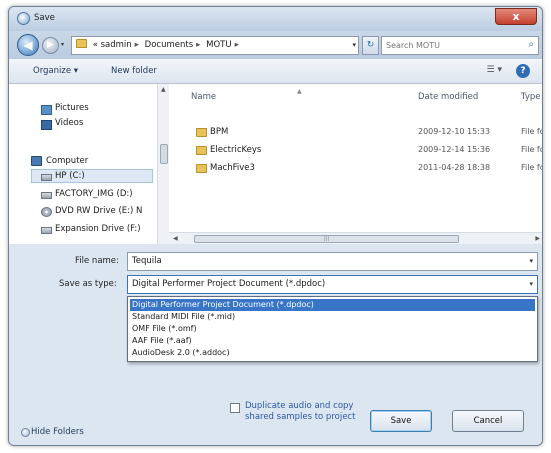  I want to click on column-header-name: Name, so click(203, 97).